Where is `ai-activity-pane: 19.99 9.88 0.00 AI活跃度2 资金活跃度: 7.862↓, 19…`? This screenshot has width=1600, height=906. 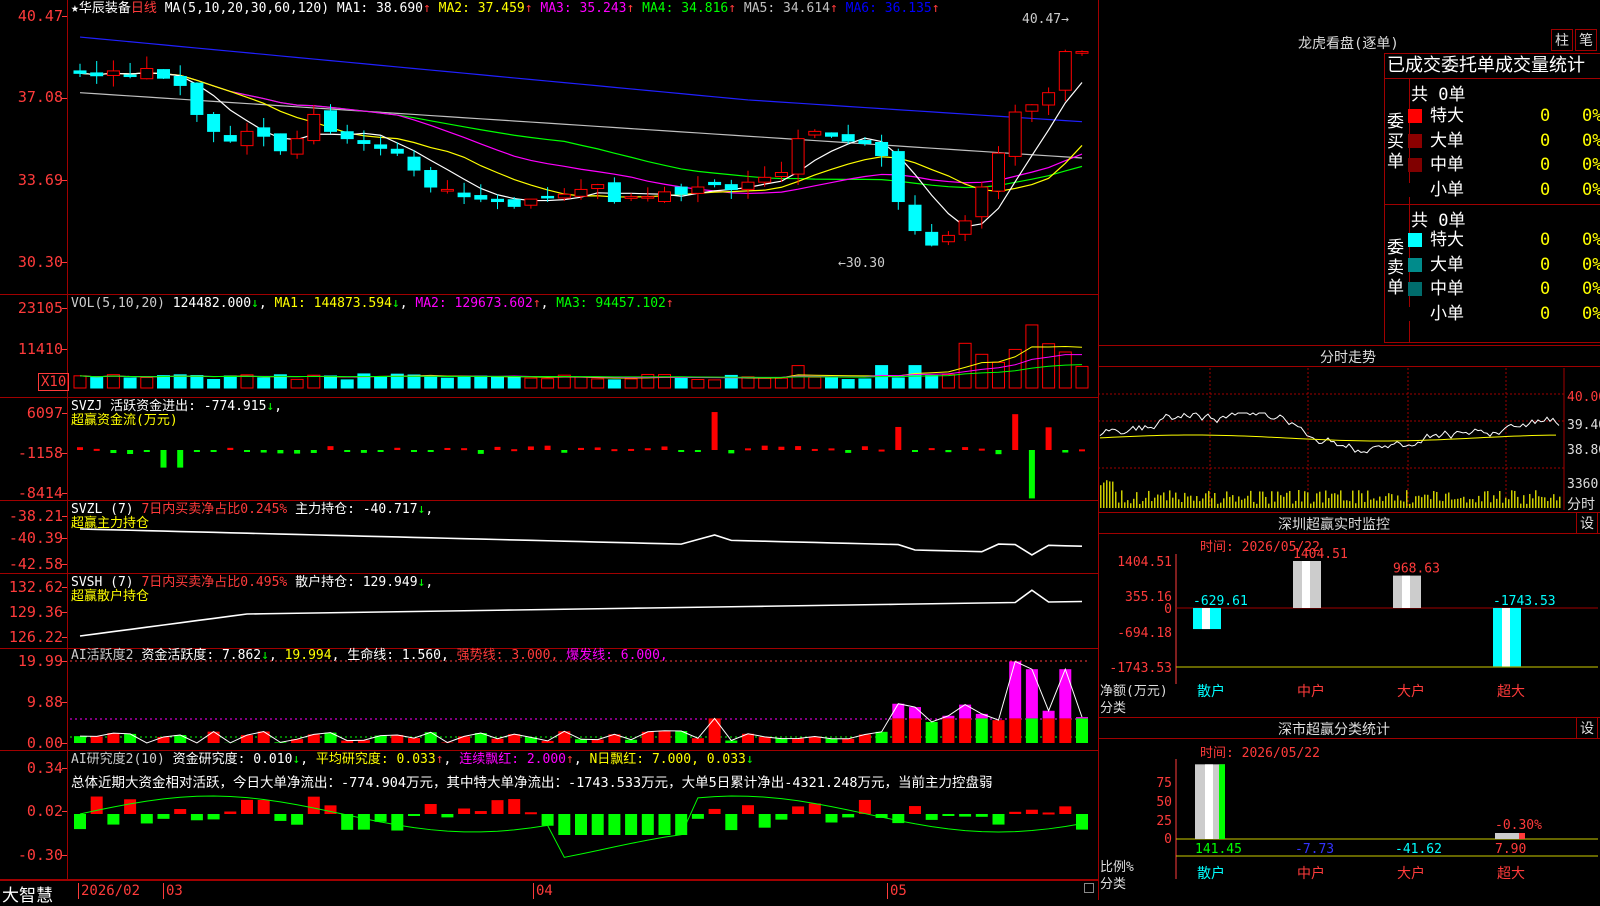
ai-activity-pane: 19.99 9.88 0.00 AI活跃度2 资金活跃度: 7.862↓, 19… is located at coordinates (549, 700).